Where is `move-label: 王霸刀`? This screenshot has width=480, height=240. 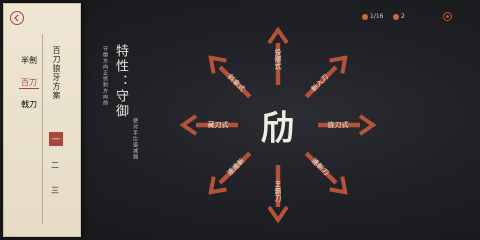
move-label: 王霸刀 is located at coordinates (278, 191).